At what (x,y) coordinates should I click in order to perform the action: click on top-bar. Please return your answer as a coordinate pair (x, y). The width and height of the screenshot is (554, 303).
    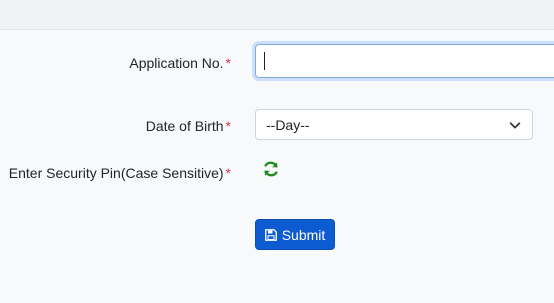
    Looking at the image, I should click on (277, 15).